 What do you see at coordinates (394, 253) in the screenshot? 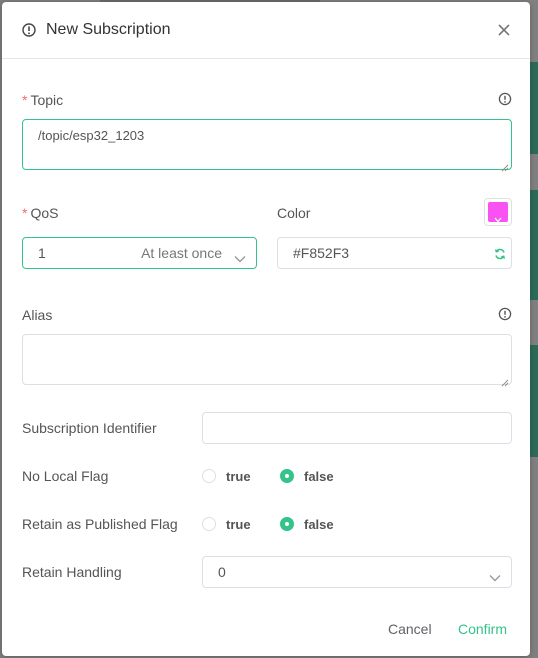
I see `color-input: #F852F3` at bounding box center [394, 253].